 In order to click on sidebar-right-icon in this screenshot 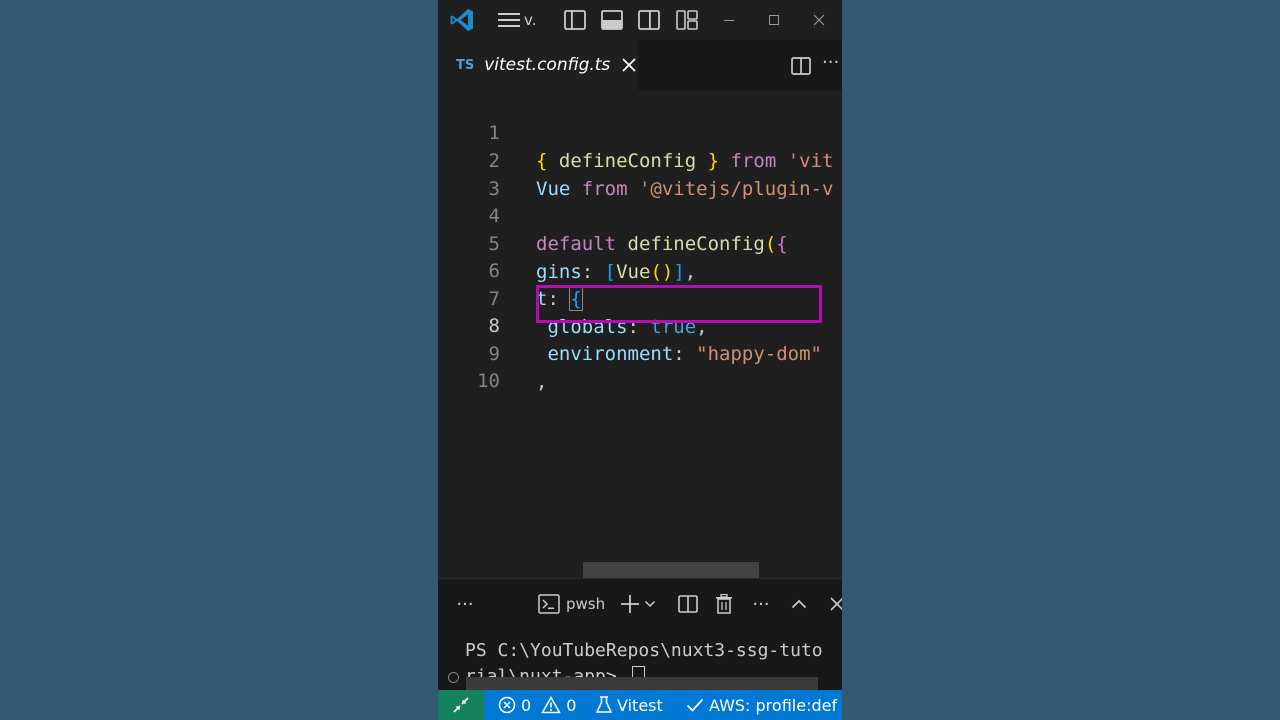, I will do `click(649, 20)`.